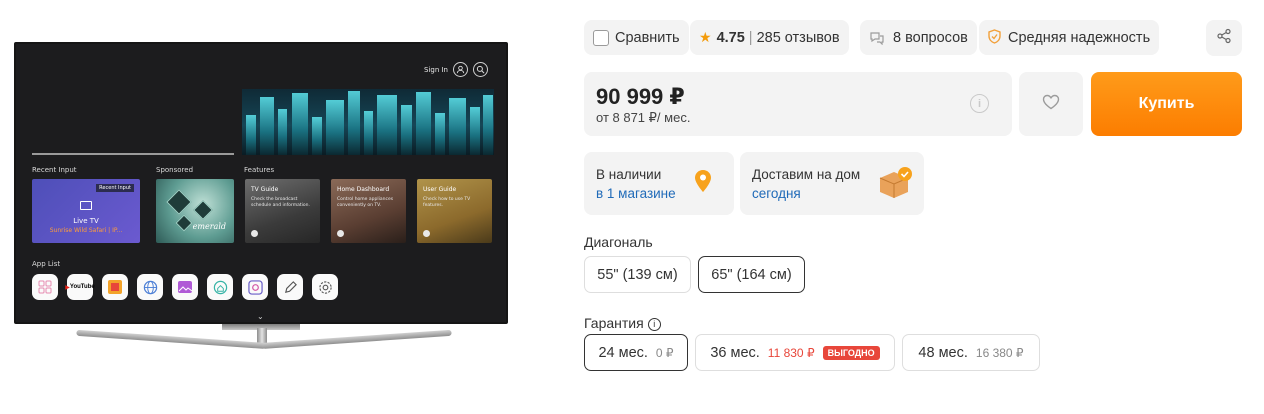 This screenshot has height=414, width=1264. Describe the element at coordinates (735, 352) in the screenshot. I see `warranty-option-label: 36 мес.` at that location.